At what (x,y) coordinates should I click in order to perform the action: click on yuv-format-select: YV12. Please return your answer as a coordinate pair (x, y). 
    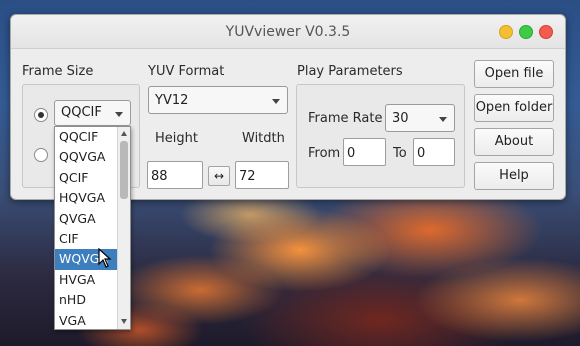
    Looking at the image, I should click on (218, 100).